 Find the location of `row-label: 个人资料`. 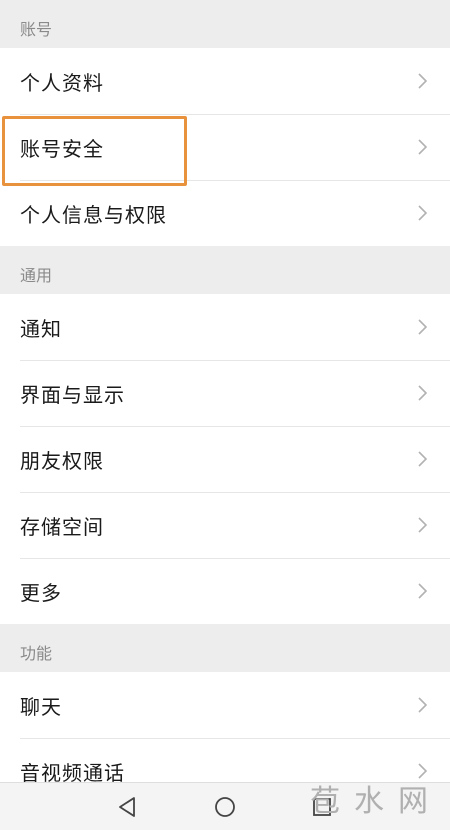

row-label: 个人资料 is located at coordinates (62, 82).